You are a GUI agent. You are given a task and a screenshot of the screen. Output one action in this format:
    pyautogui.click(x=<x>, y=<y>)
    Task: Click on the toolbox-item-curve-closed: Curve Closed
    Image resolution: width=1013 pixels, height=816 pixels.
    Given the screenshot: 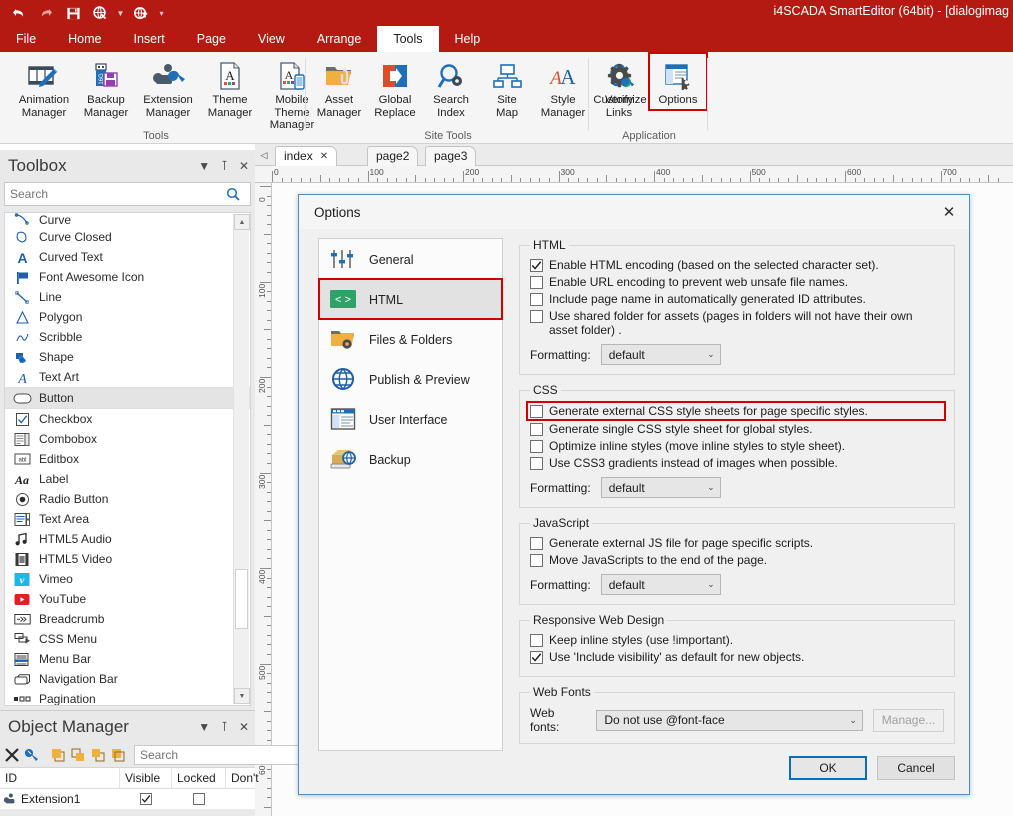 What is the action you would take?
    pyautogui.click(x=127, y=237)
    